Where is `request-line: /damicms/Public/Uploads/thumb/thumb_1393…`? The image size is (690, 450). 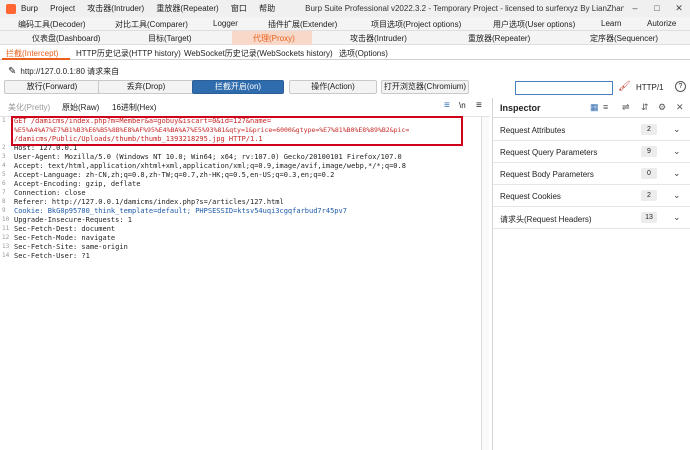
request-line: /damicms/Public/Uploads/thumb/thumb_1393… is located at coordinates (138, 139).